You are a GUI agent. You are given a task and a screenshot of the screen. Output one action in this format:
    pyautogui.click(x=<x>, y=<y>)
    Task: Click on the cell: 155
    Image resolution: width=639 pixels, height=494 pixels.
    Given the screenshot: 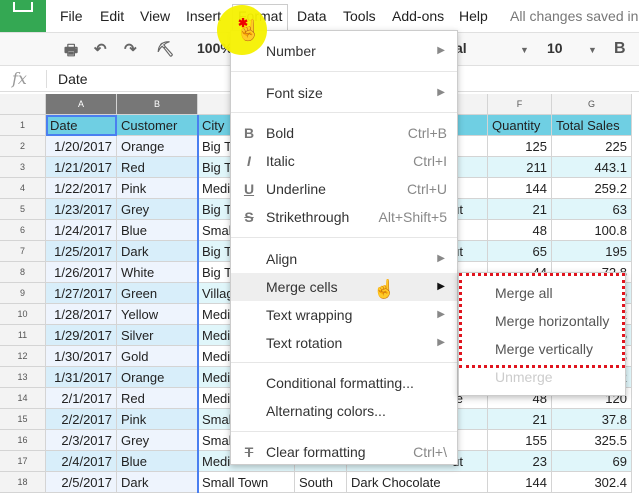 What is the action you would take?
    pyautogui.click(x=520, y=440)
    